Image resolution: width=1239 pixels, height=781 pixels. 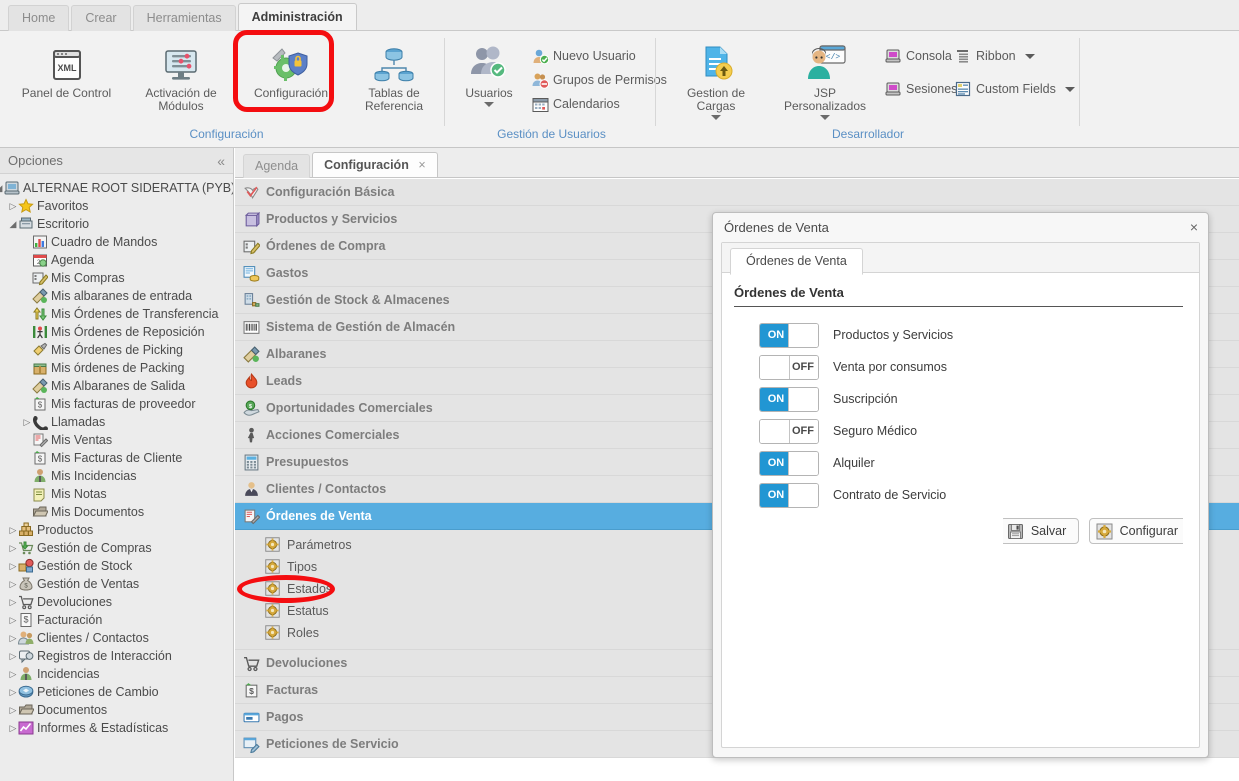 I want to click on tree-item-mis-ventas: Mis Ventas, so click(x=116, y=440).